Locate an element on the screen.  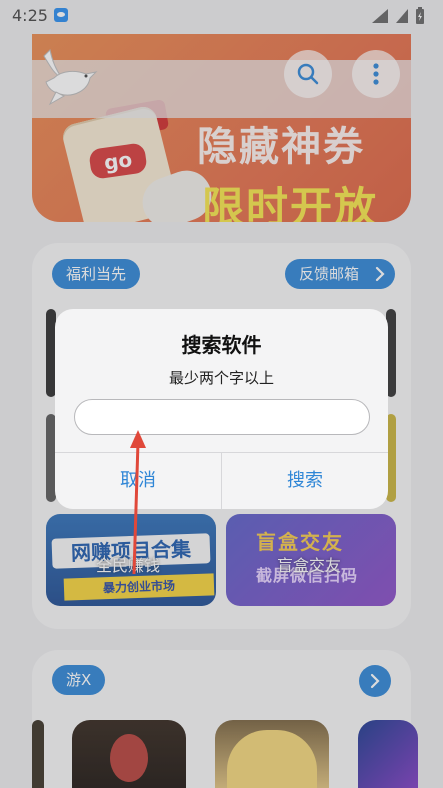
dialog-title: 搜索软件 is located at coordinates (221, 345).